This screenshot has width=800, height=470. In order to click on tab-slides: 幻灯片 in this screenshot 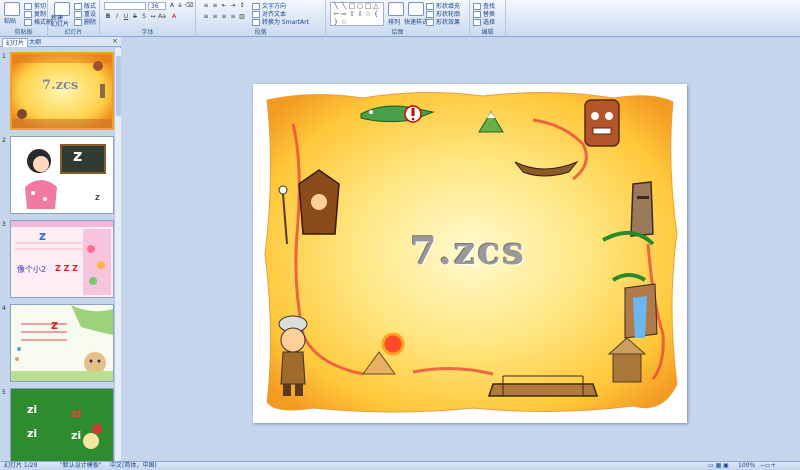, I will do `click(15, 42)`.